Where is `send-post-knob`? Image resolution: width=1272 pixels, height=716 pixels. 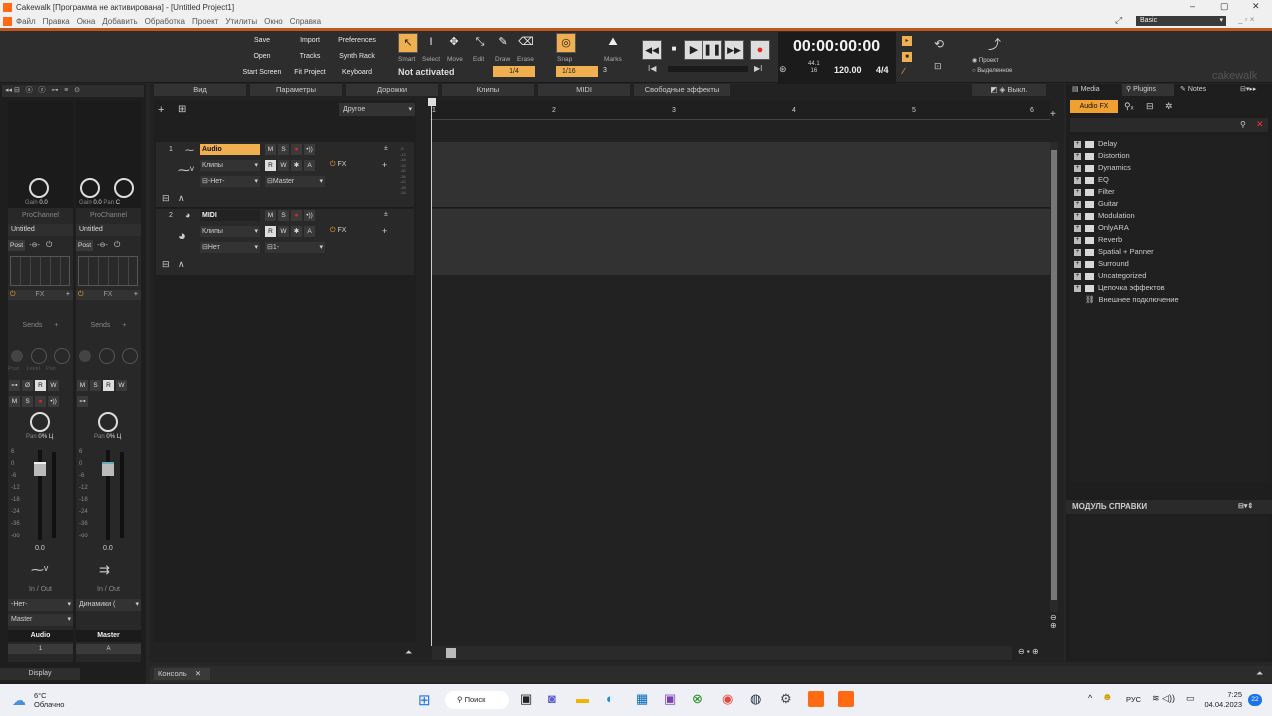
send-post-knob is located at coordinates (85, 356).